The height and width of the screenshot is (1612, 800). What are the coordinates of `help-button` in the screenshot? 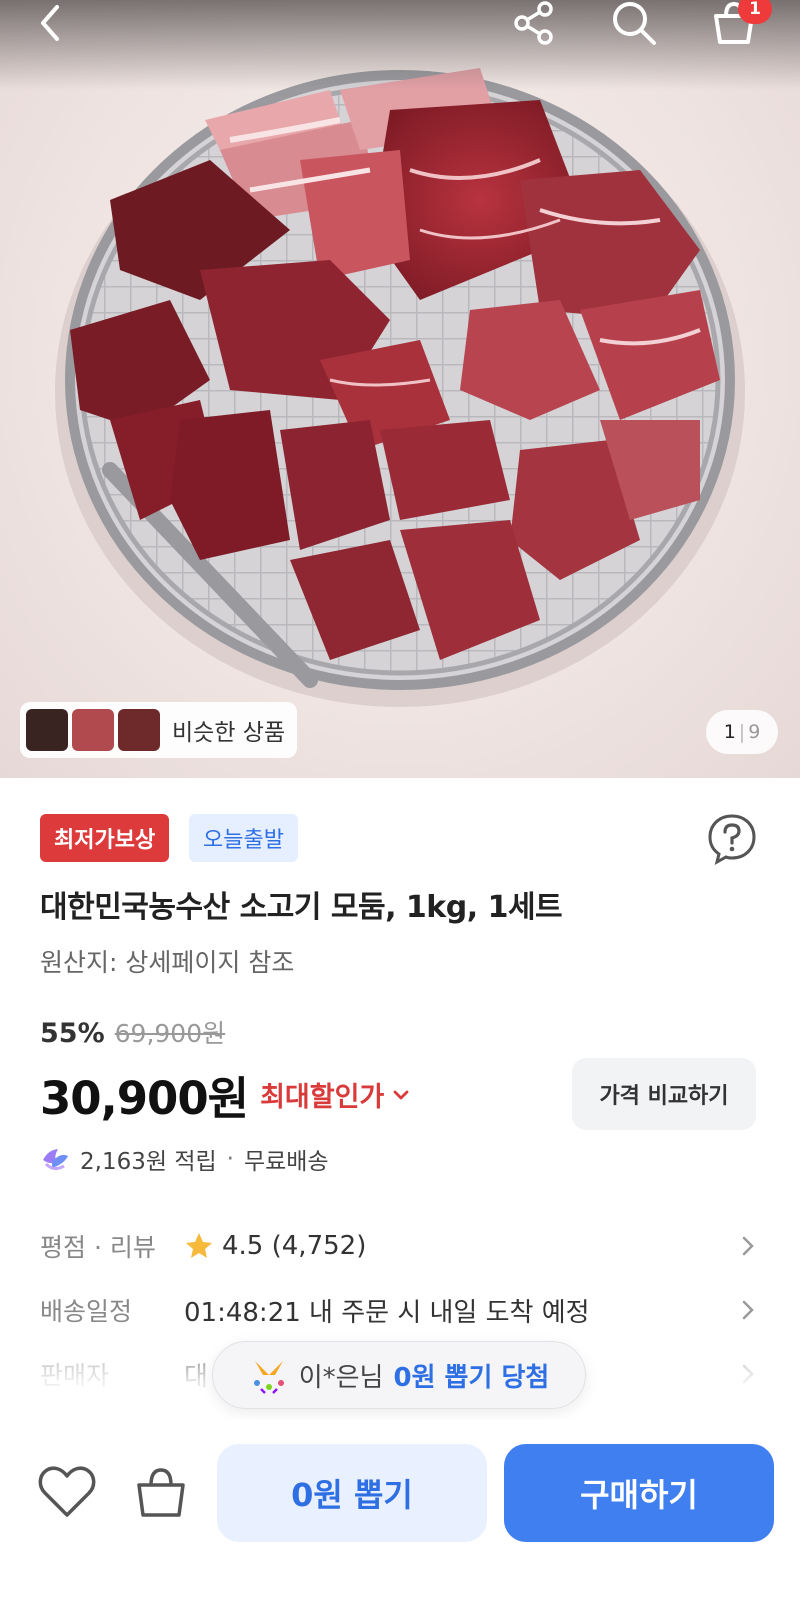 It's located at (732, 839).